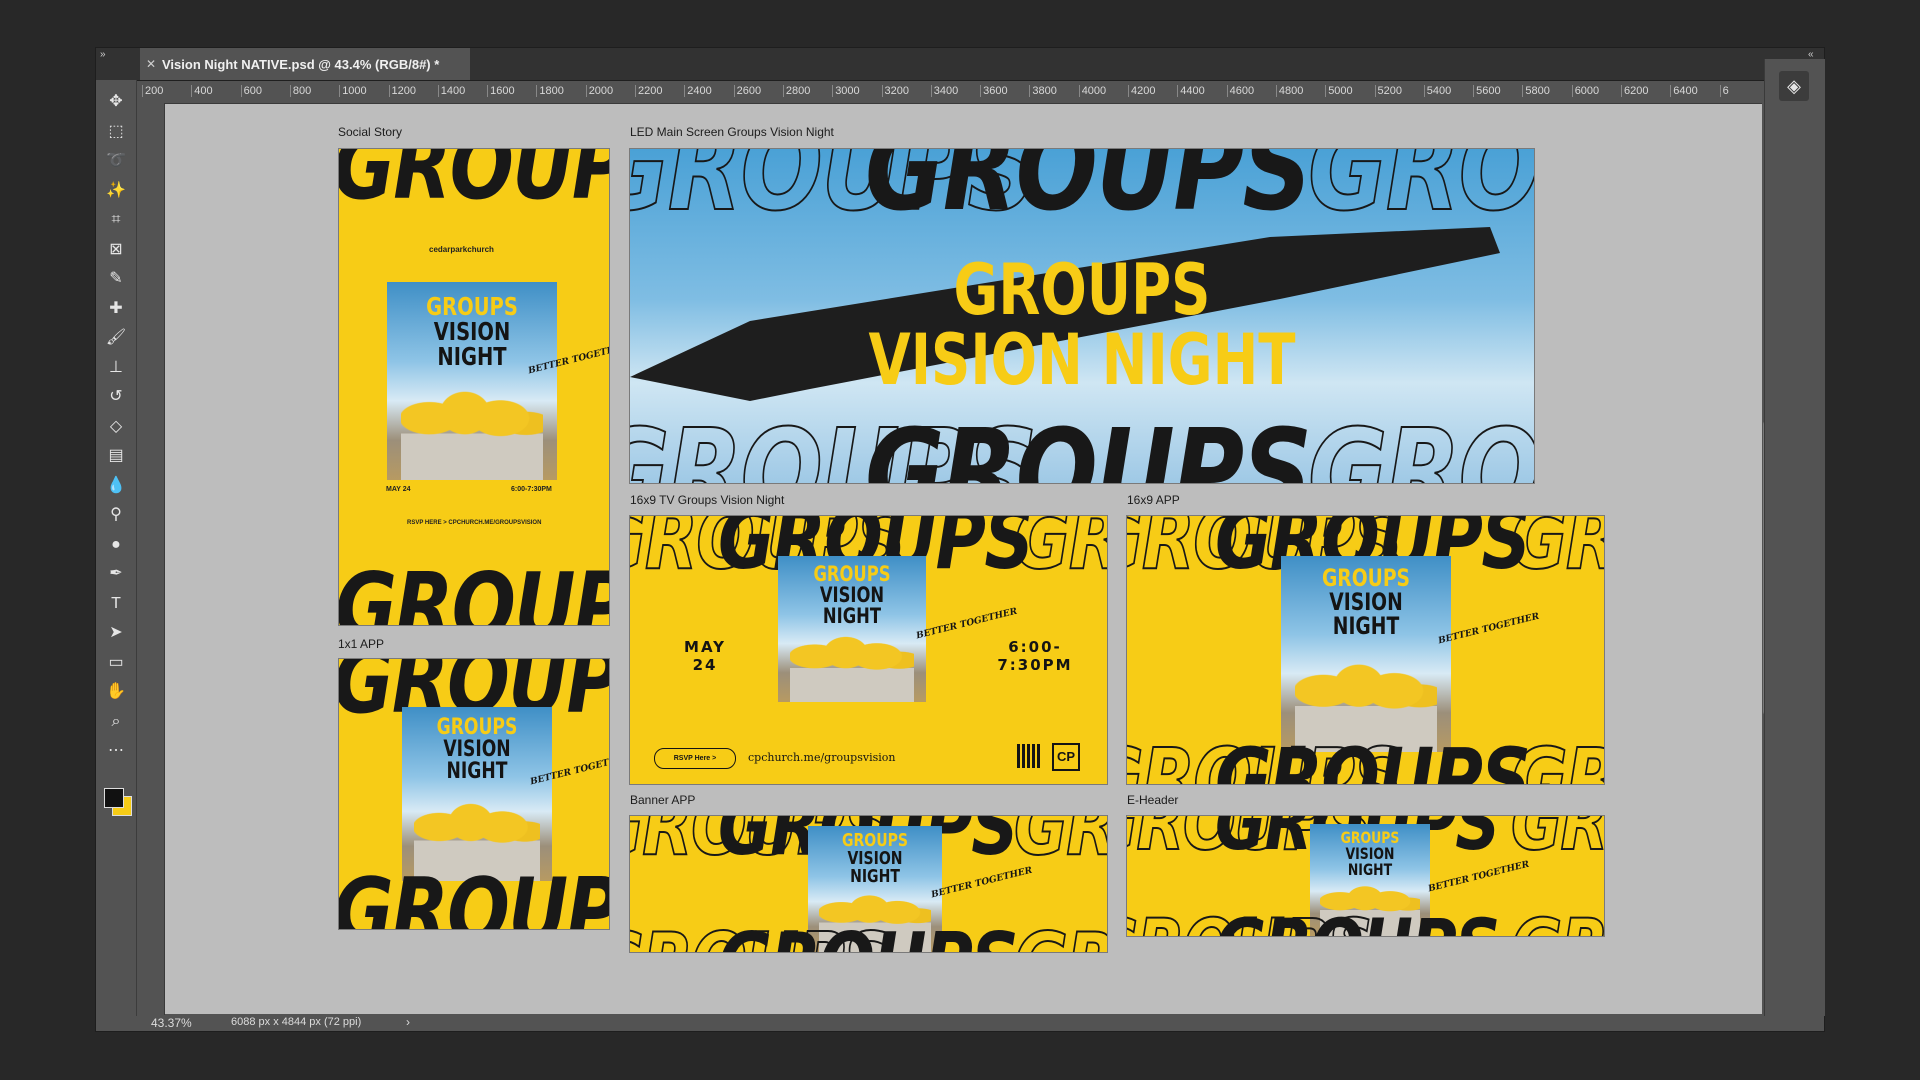 This screenshot has height=1080, width=1920. Describe the element at coordinates (116, 279) in the screenshot. I see `eyedropper-tool-icon: ✎` at that location.